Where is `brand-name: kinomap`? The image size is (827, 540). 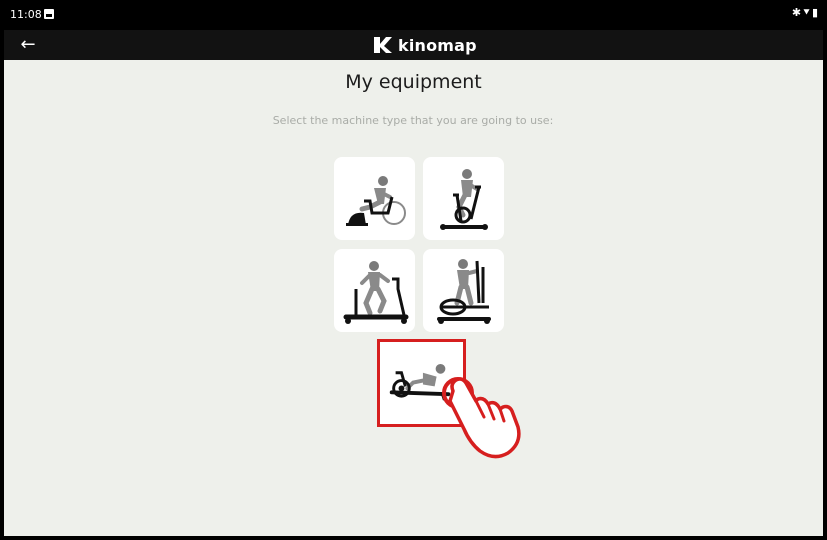 brand-name: kinomap is located at coordinates (437, 45).